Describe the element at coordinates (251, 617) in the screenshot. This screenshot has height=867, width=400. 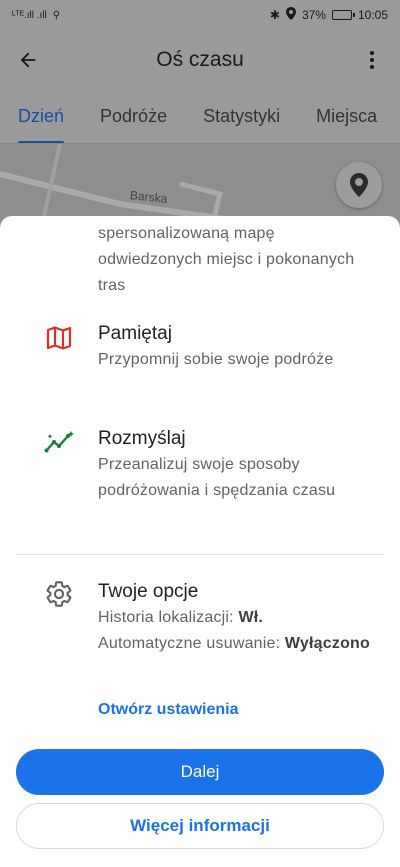
I see `history-value: Wł.` at that location.